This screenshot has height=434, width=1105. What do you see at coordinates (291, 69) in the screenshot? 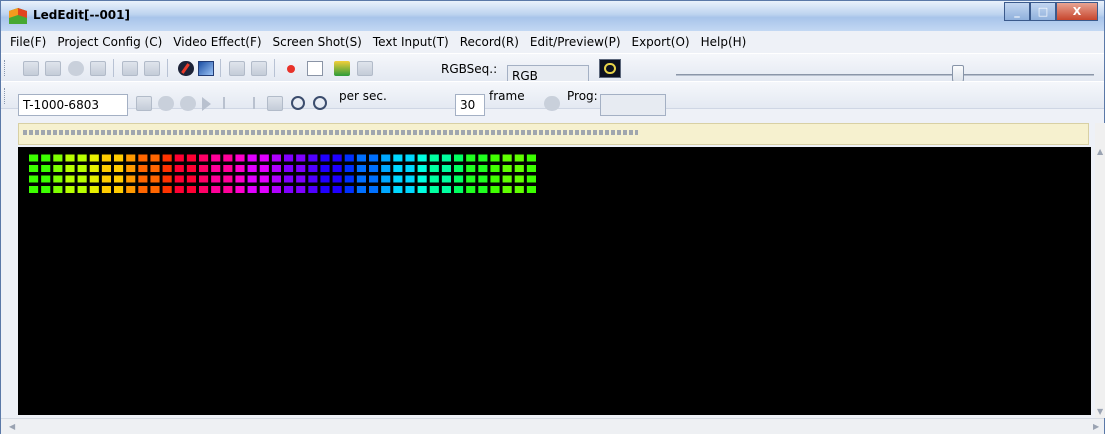
I see `record-icon` at bounding box center [291, 69].